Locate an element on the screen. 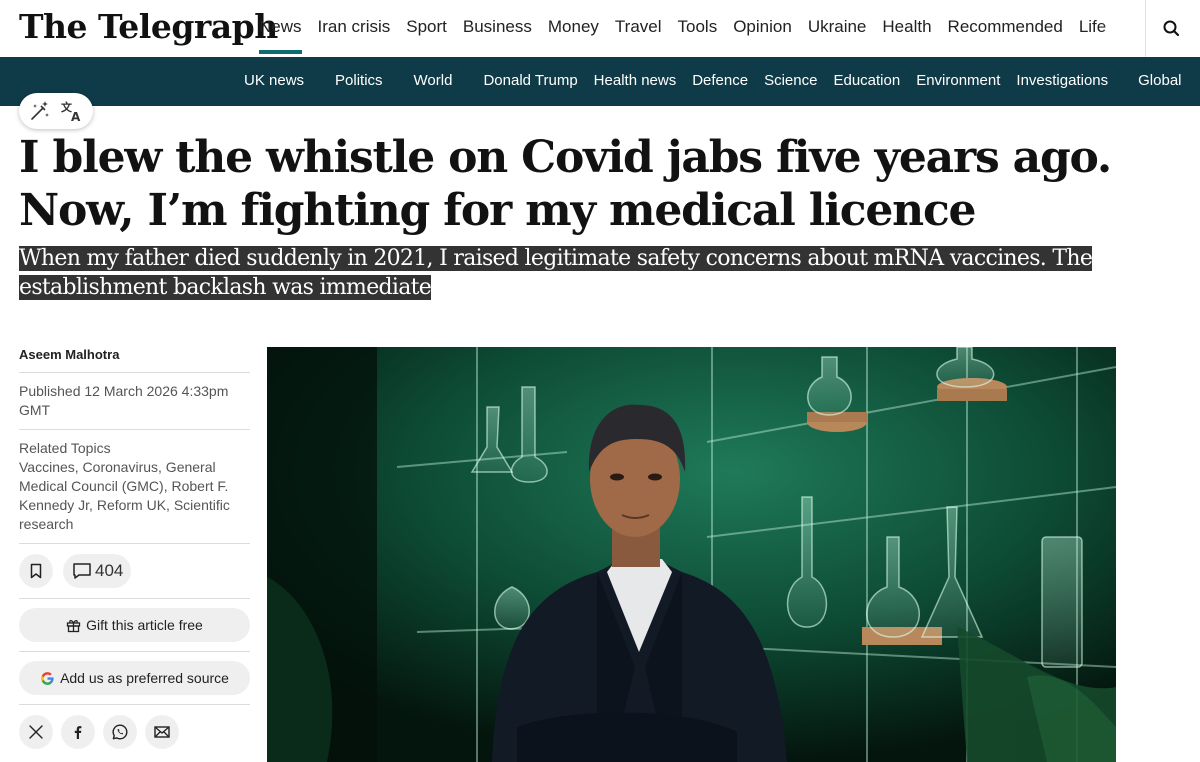 This screenshot has width=1200, height=762. nav-item-ukraine: Ukraine is located at coordinates (837, 27).